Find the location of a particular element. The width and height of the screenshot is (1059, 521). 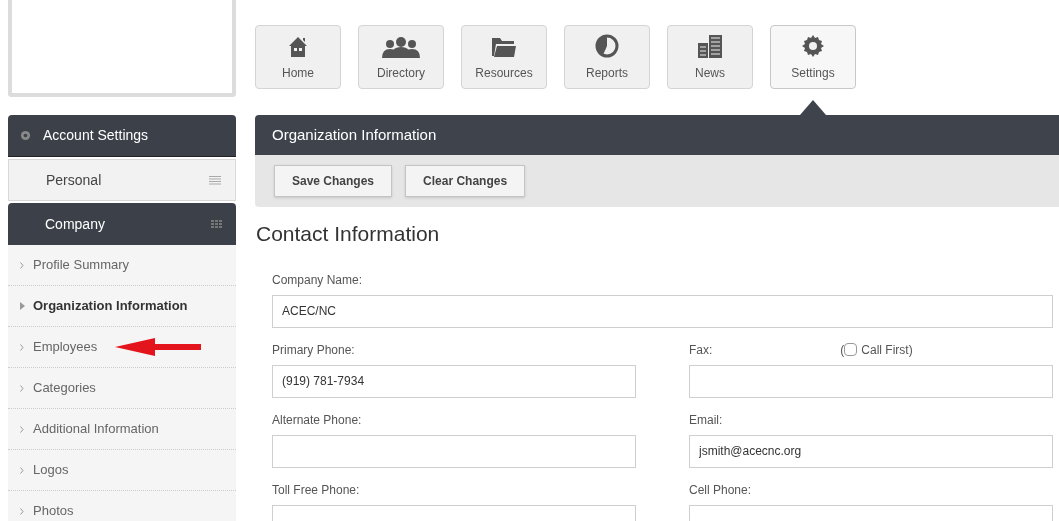

panel-title: Organization Information is located at coordinates (354, 134).